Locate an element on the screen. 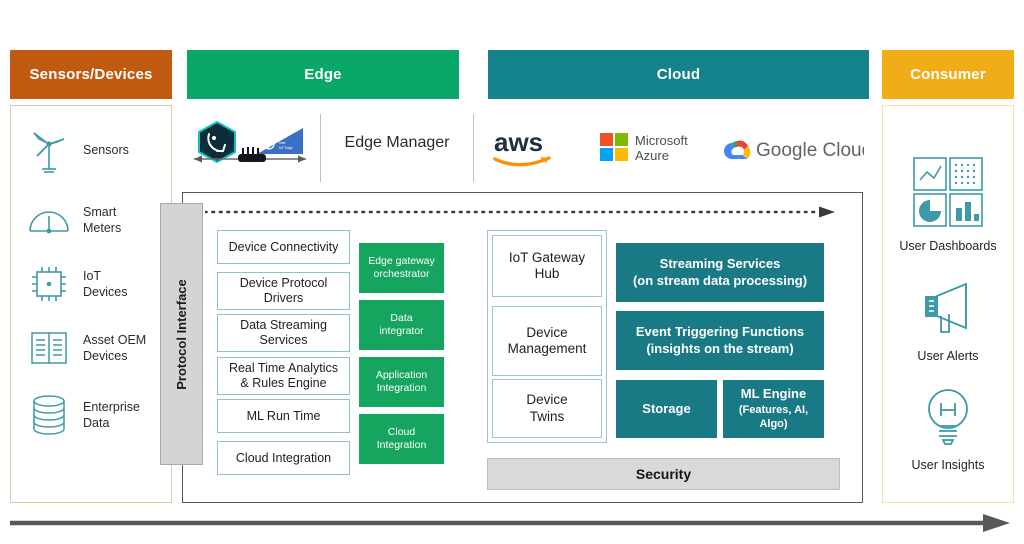 This screenshot has width=1024, height=544. cloud-service-storage-title: Storage is located at coordinates (666, 408).